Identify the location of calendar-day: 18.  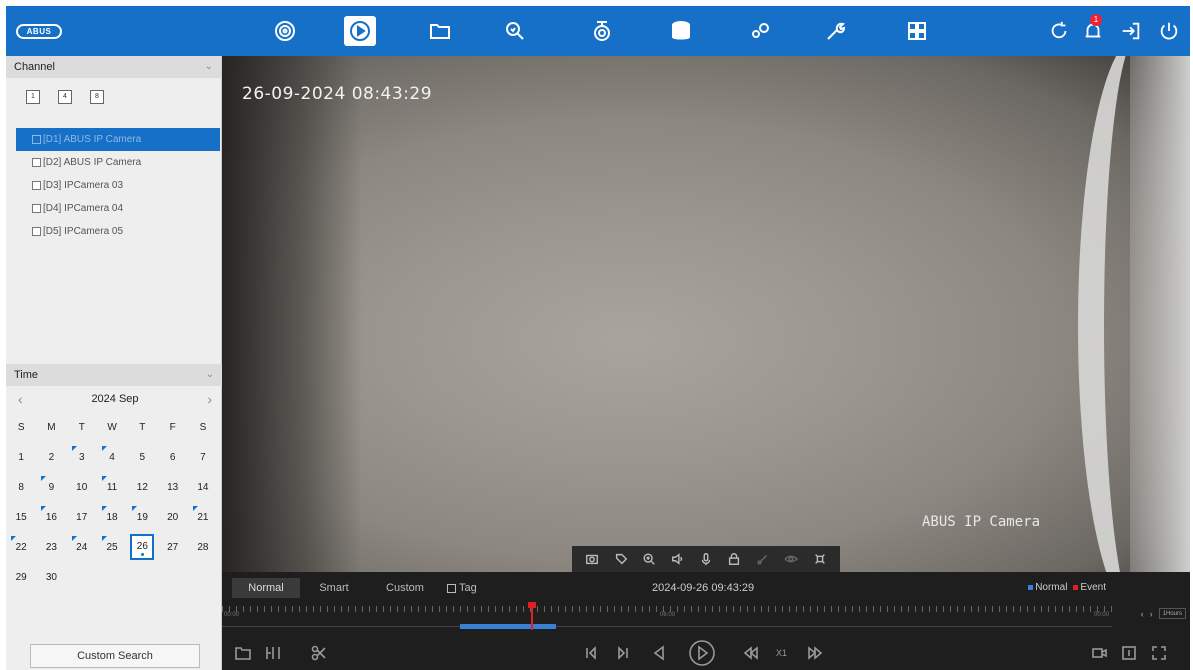
(112, 517).